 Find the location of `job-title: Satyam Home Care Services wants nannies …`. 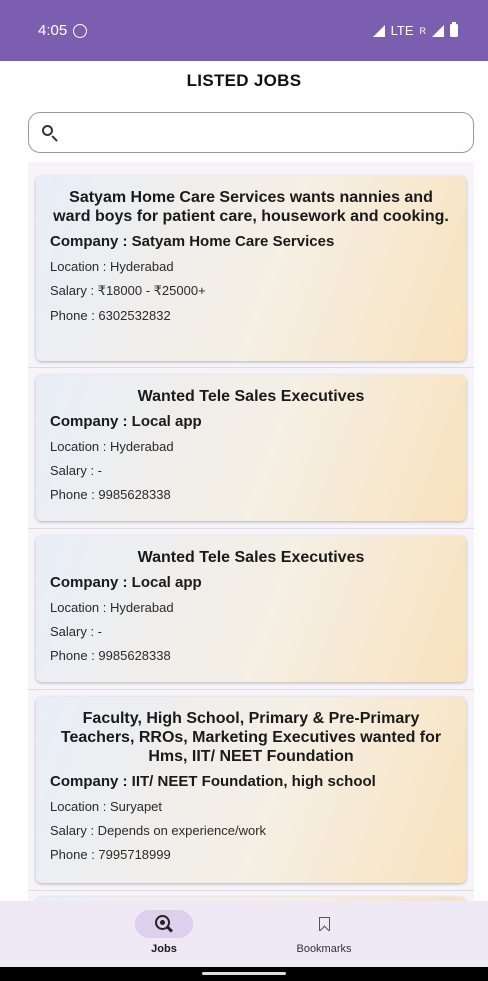

job-title: Satyam Home Care Services wants nannies … is located at coordinates (251, 207).